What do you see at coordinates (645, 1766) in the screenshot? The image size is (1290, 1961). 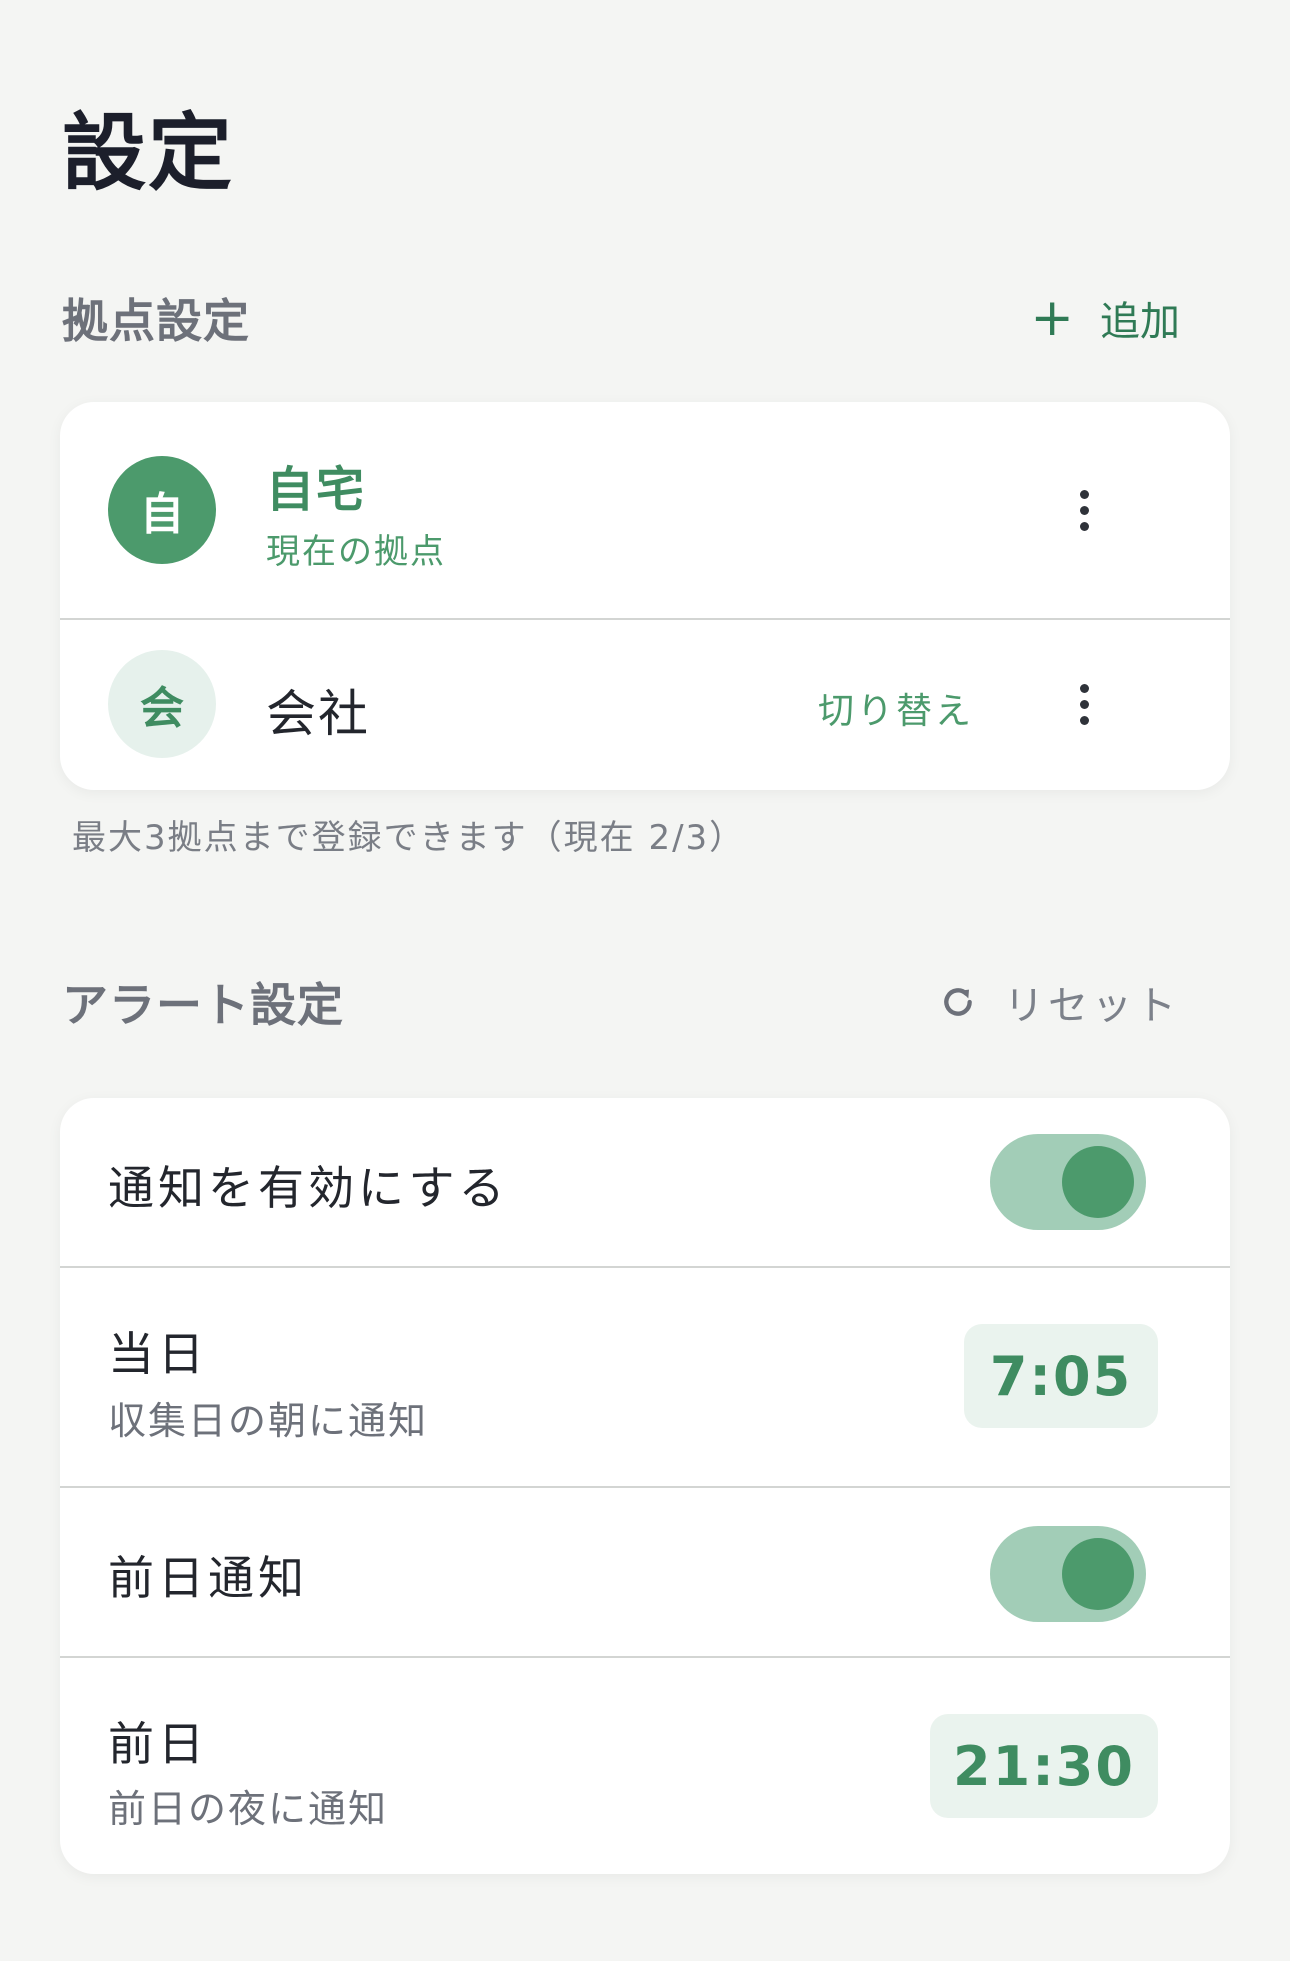 I see `previous-day-row: 前日 前日の夜に通知 21:30` at bounding box center [645, 1766].